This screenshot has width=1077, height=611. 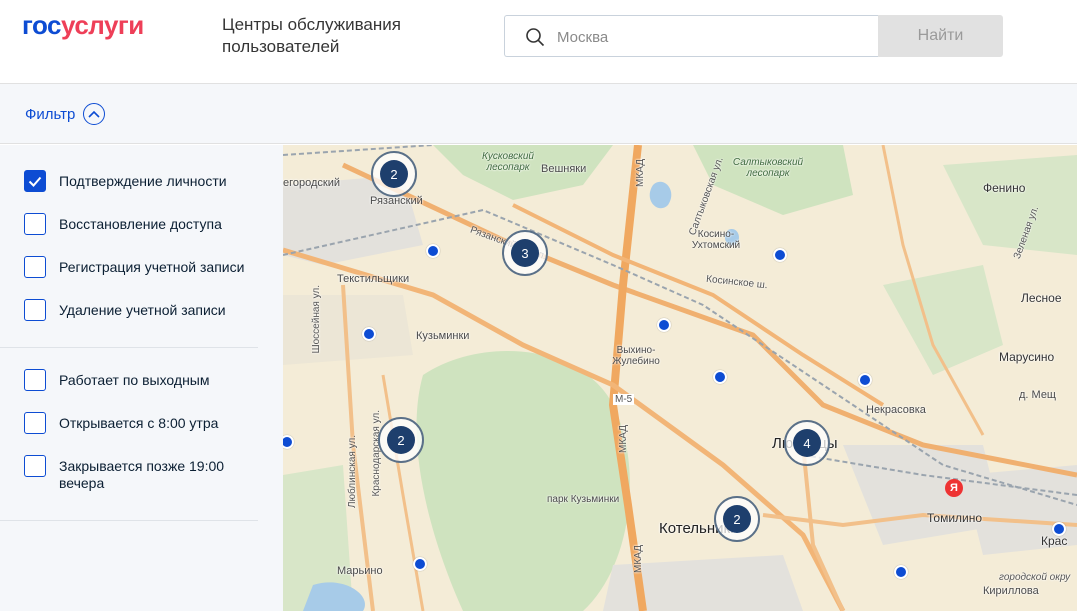 I want to click on map-label: Салтыковский лесопарк, so click(x=768, y=168).